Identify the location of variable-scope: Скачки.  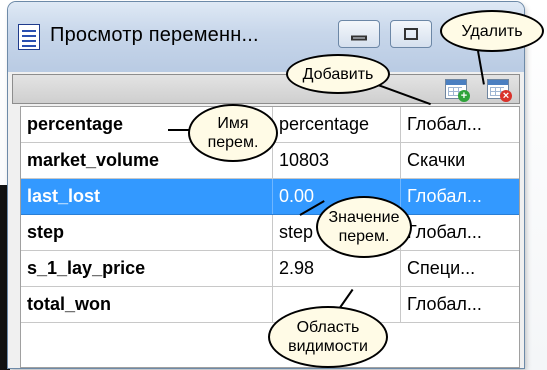
(436, 160).